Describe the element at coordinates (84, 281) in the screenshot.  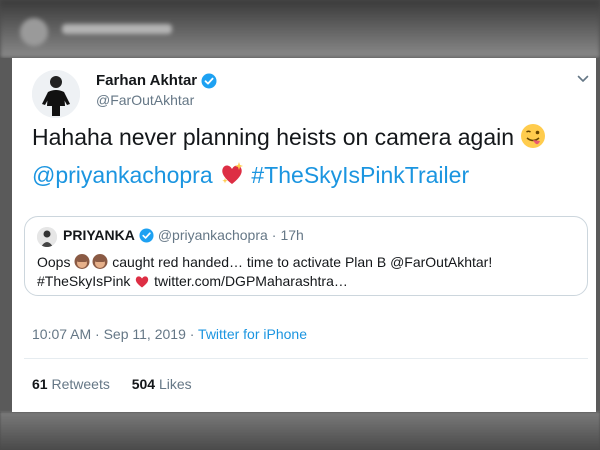
I see `quoted-hashtag: #TheSkyIsPink` at that location.